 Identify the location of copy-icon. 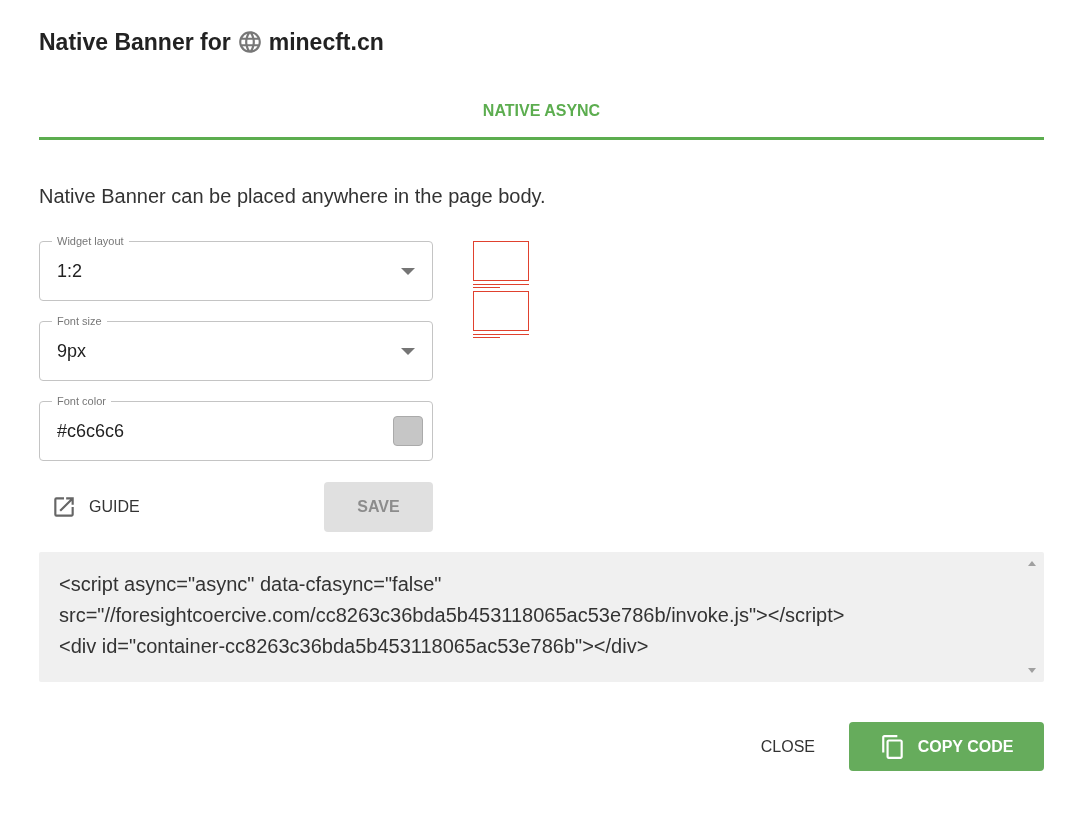
(892, 746).